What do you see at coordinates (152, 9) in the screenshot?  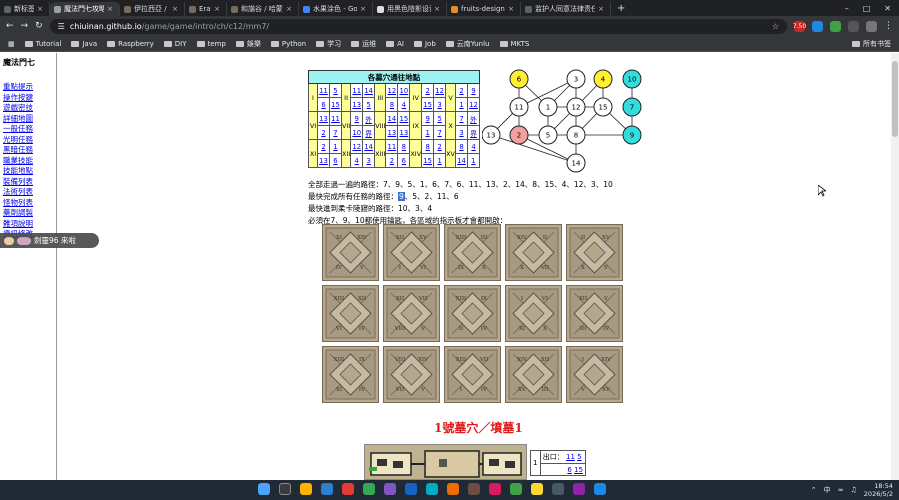 I see `browser-tab: 伊拉西亞 / 城的西亞 (Erathia)×` at bounding box center [152, 9].